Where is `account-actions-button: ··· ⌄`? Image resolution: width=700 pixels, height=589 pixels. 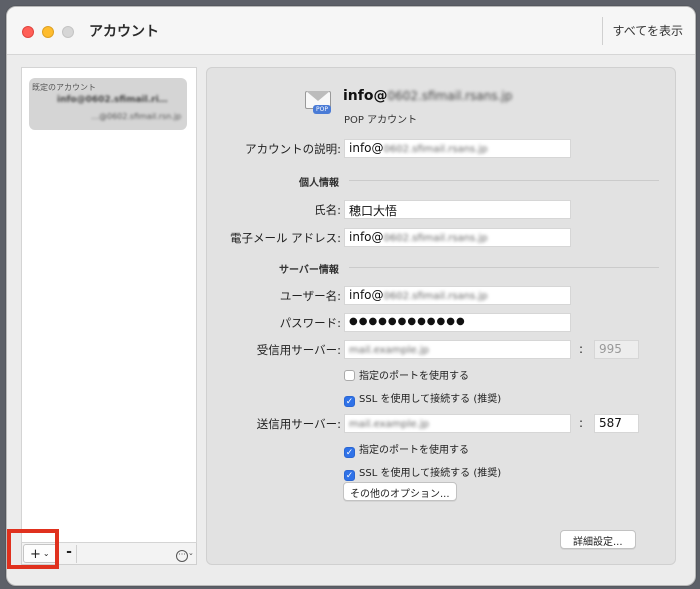
account-actions-button: ··· ⌄ is located at coordinates (186, 553).